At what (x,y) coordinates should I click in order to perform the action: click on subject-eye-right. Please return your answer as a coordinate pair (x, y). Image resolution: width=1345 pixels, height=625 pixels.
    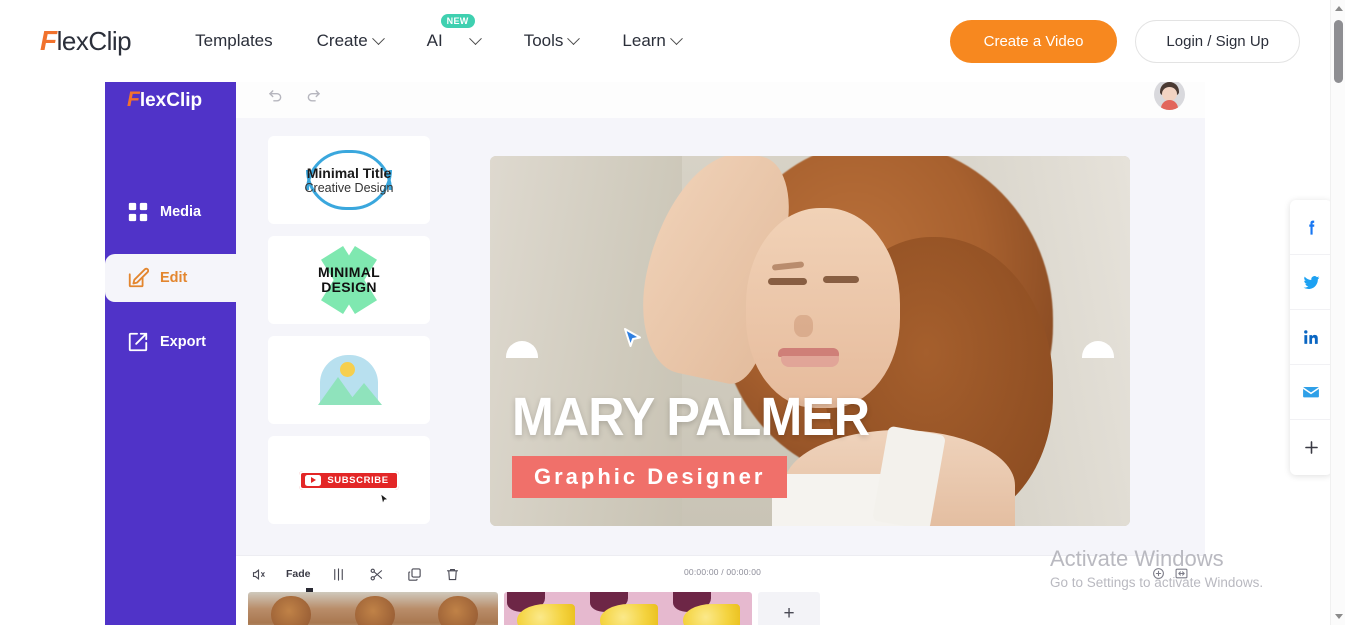
    Looking at the image, I should click on (840, 279).